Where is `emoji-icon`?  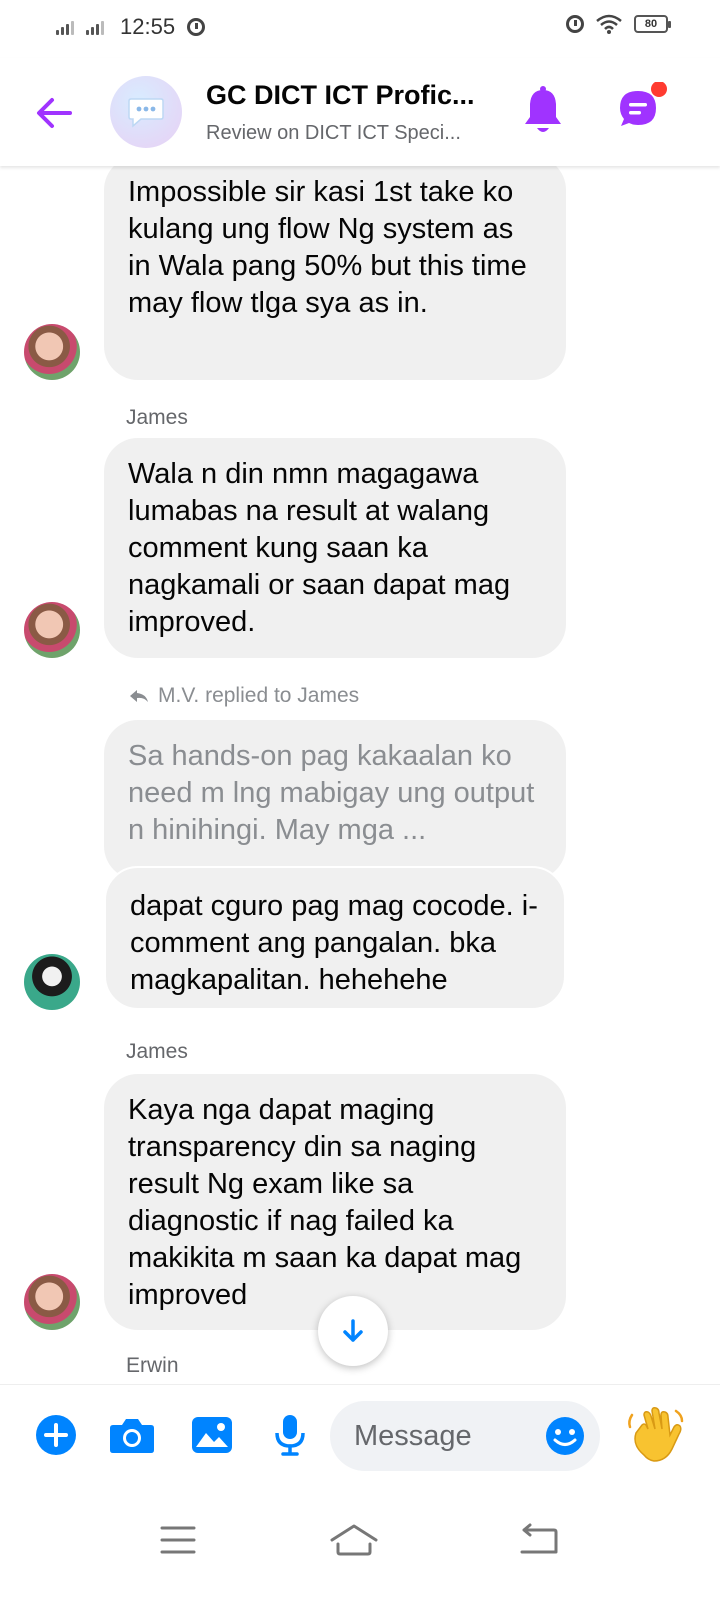 emoji-icon is located at coordinates (565, 1436).